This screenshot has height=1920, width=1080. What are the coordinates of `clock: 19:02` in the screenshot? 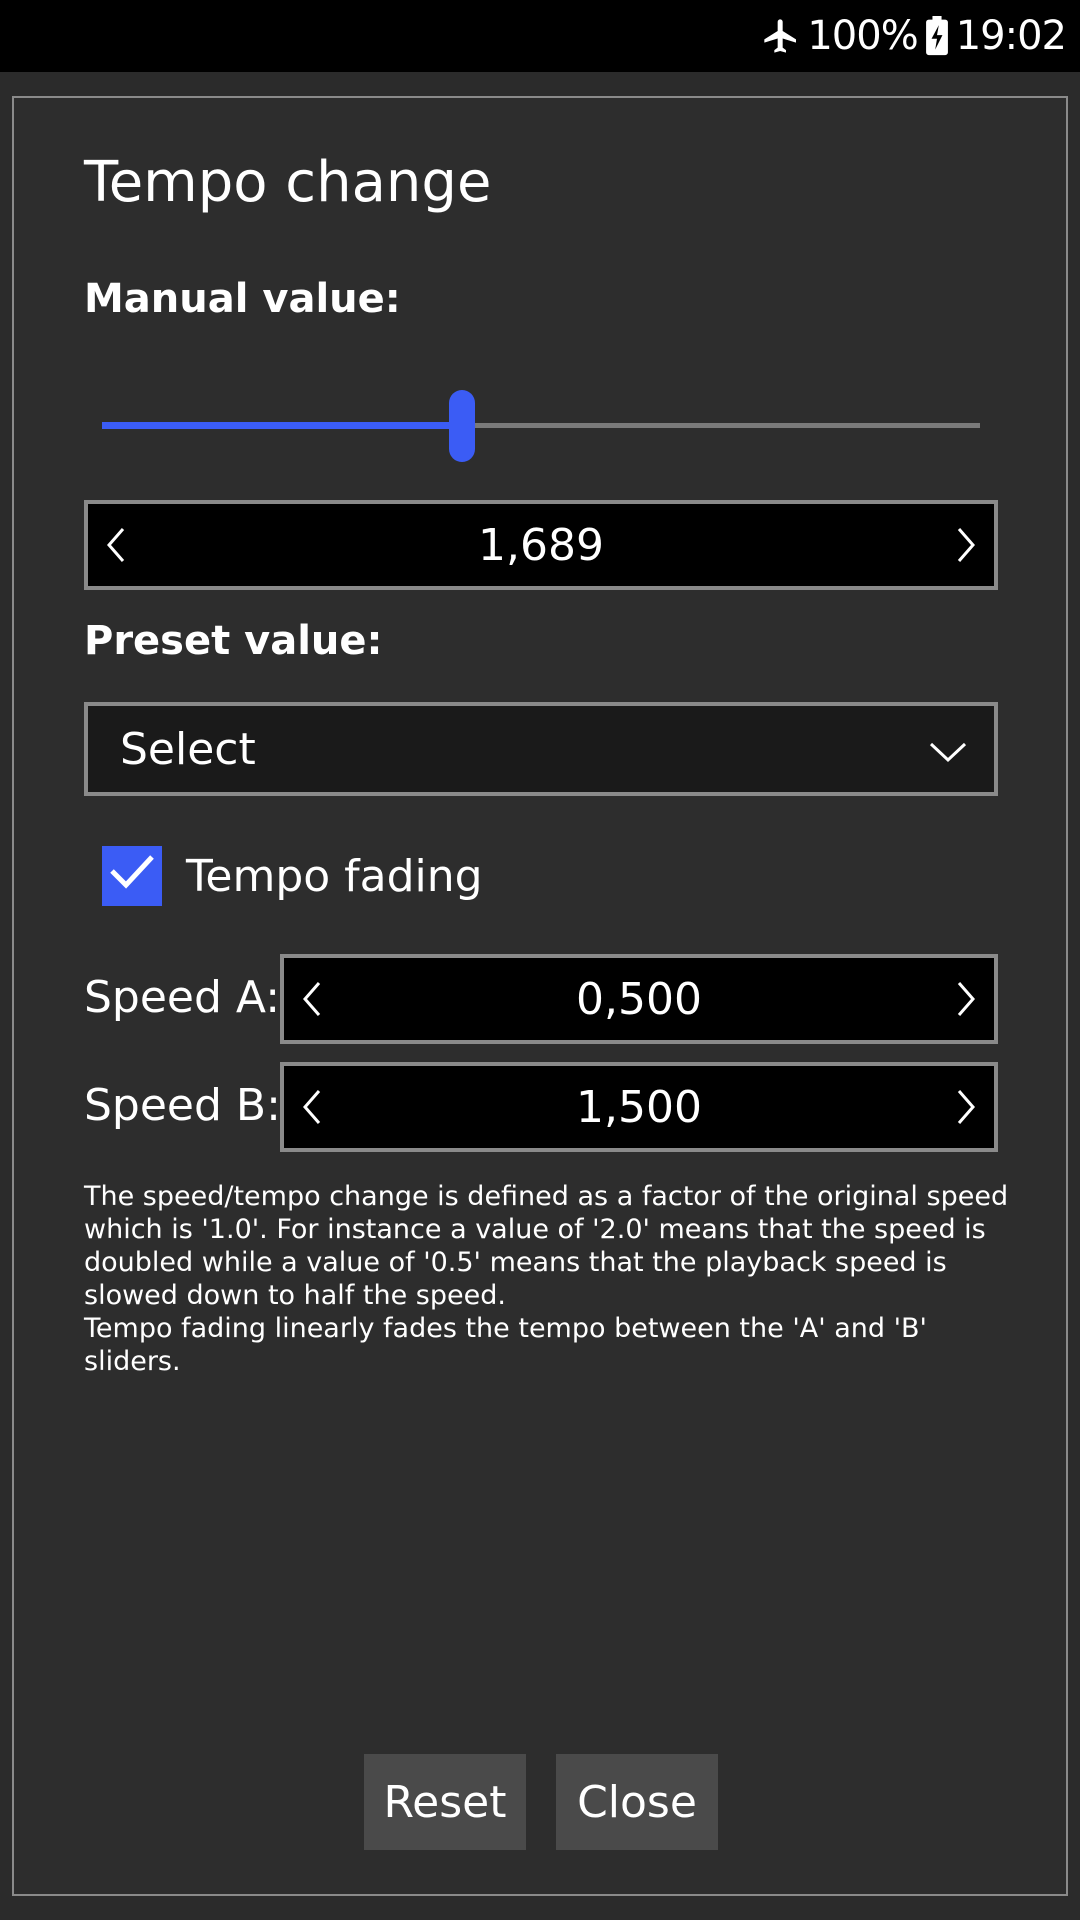 It's located at (1011, 36).